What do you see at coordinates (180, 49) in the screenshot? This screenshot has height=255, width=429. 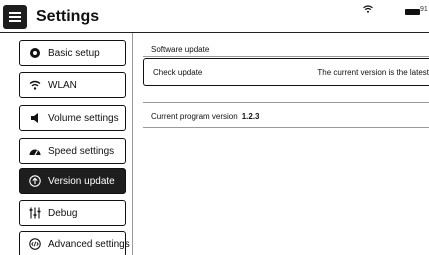 I see `section-title-software-update: Software update` at bounding box center [180, 49].